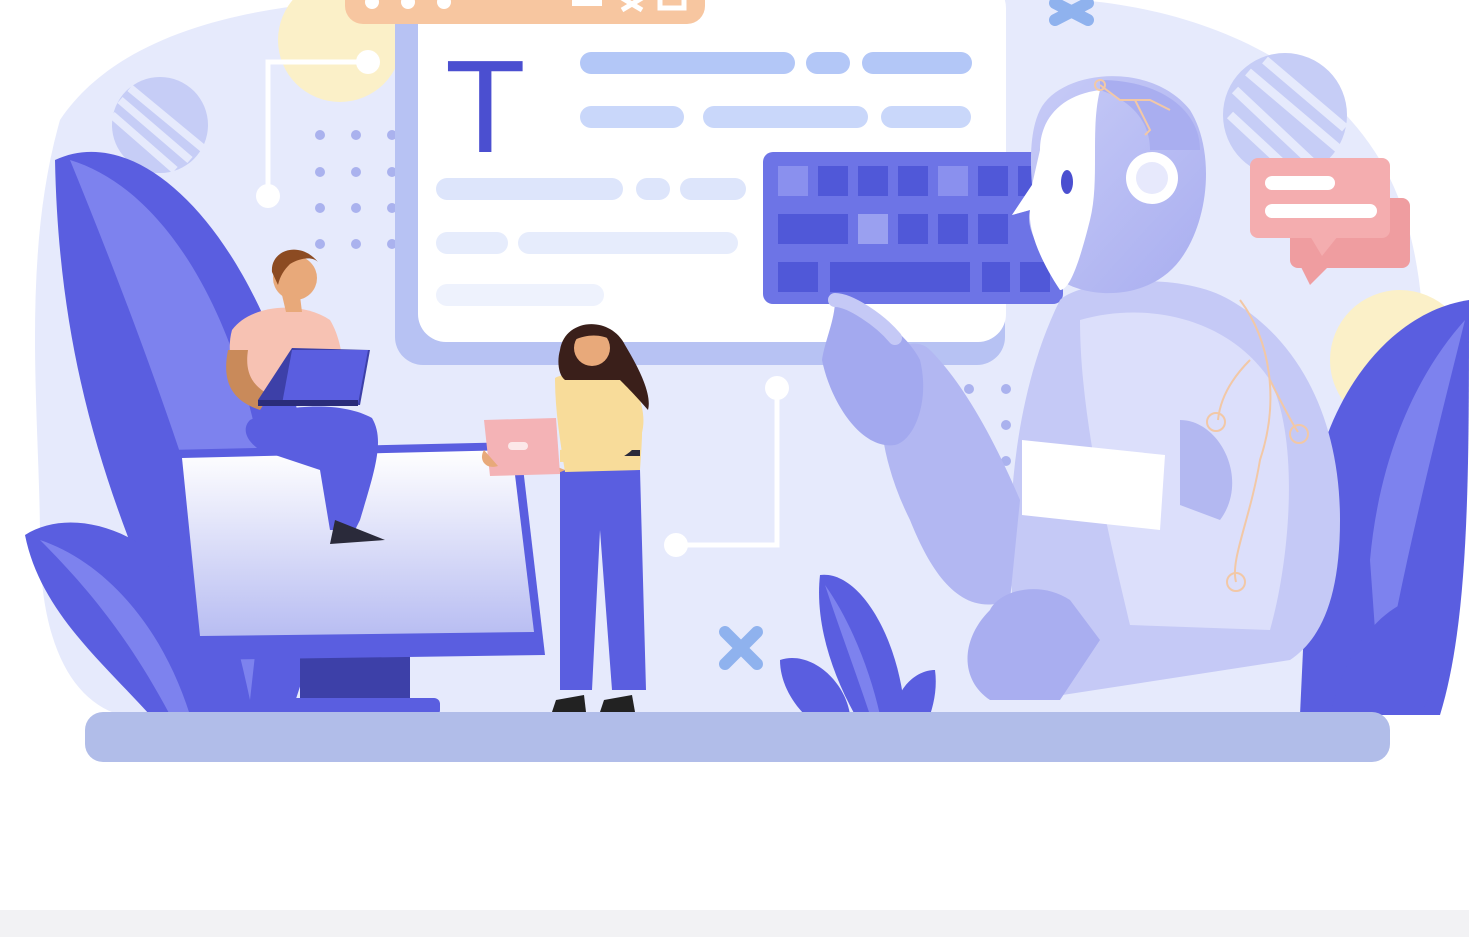  I want to click on ground-shelf, so click(737, 737).